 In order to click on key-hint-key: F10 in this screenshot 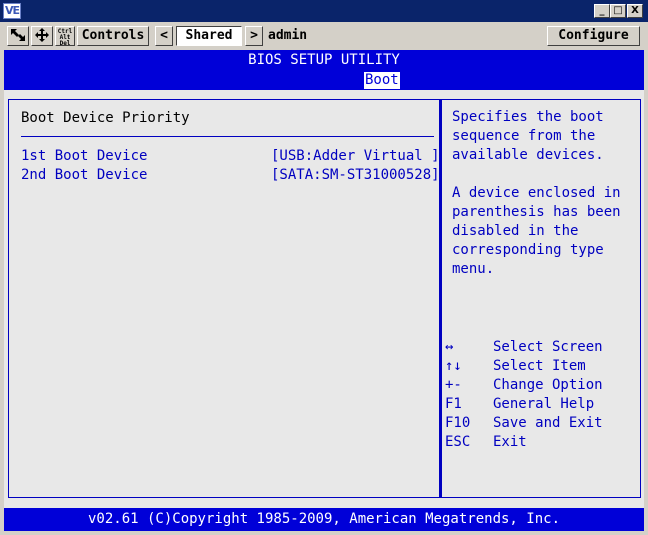, I will do `click(458, 423)`.